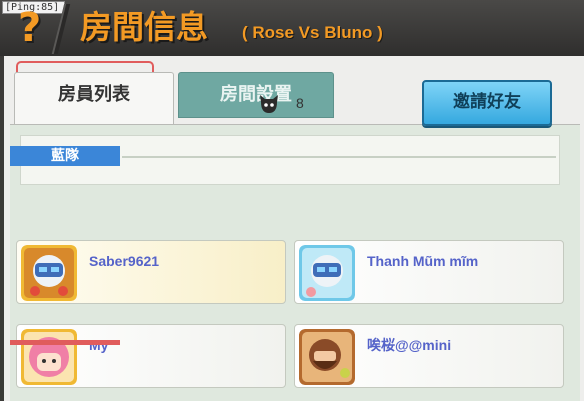 This screenshot has width=584, height=401. What do you see at coordinates (151, 356) in the screenshot?
I see `player-card: My` at bounding box center [151, 356].